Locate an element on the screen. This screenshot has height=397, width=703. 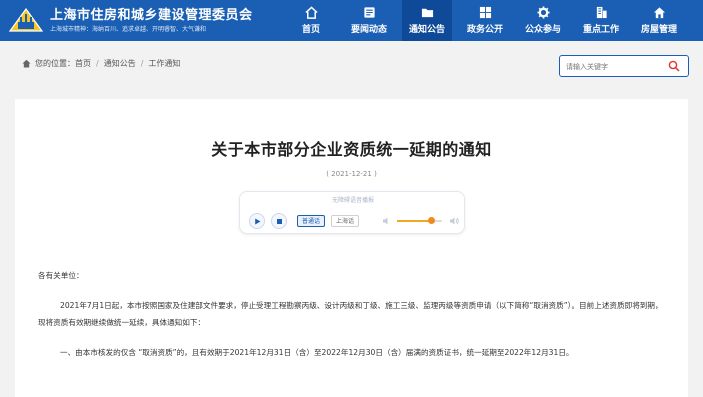
play-button is located at coordinates (257, 221).